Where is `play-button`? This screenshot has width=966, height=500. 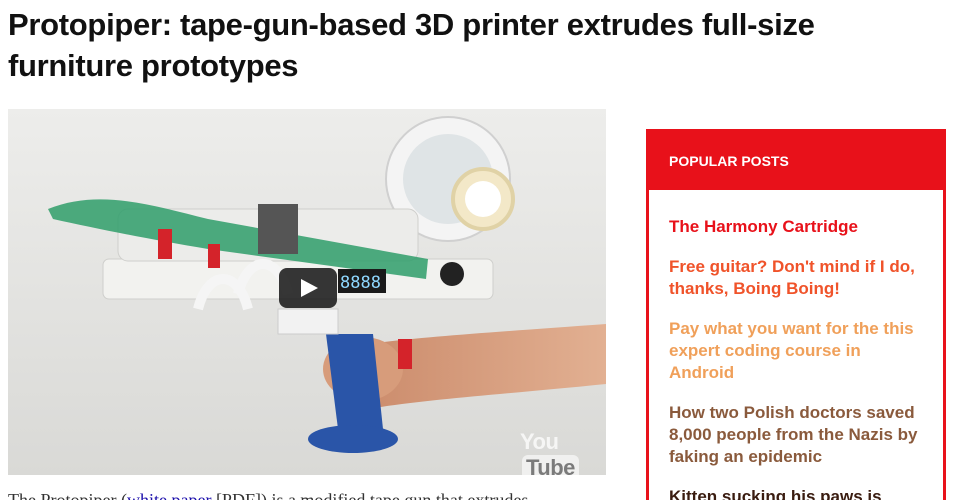 play-button is located at coordinates (308, 288).